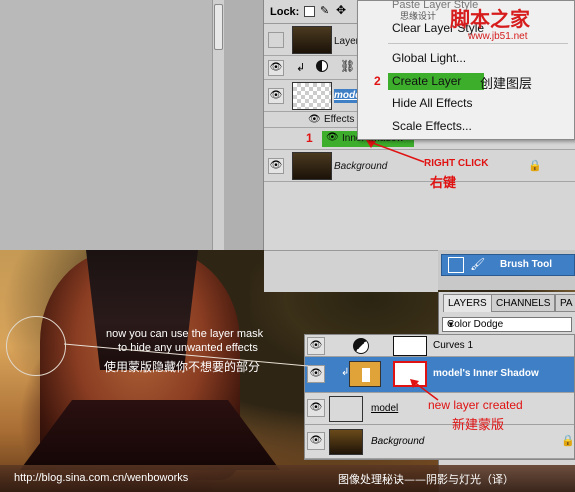 The width and height of the screenshot is (575, 492). What do you see at coordinates (341, 10) in the screenshot?
I see `move-lock-icon: ✥` at bounding box center [341, 10].